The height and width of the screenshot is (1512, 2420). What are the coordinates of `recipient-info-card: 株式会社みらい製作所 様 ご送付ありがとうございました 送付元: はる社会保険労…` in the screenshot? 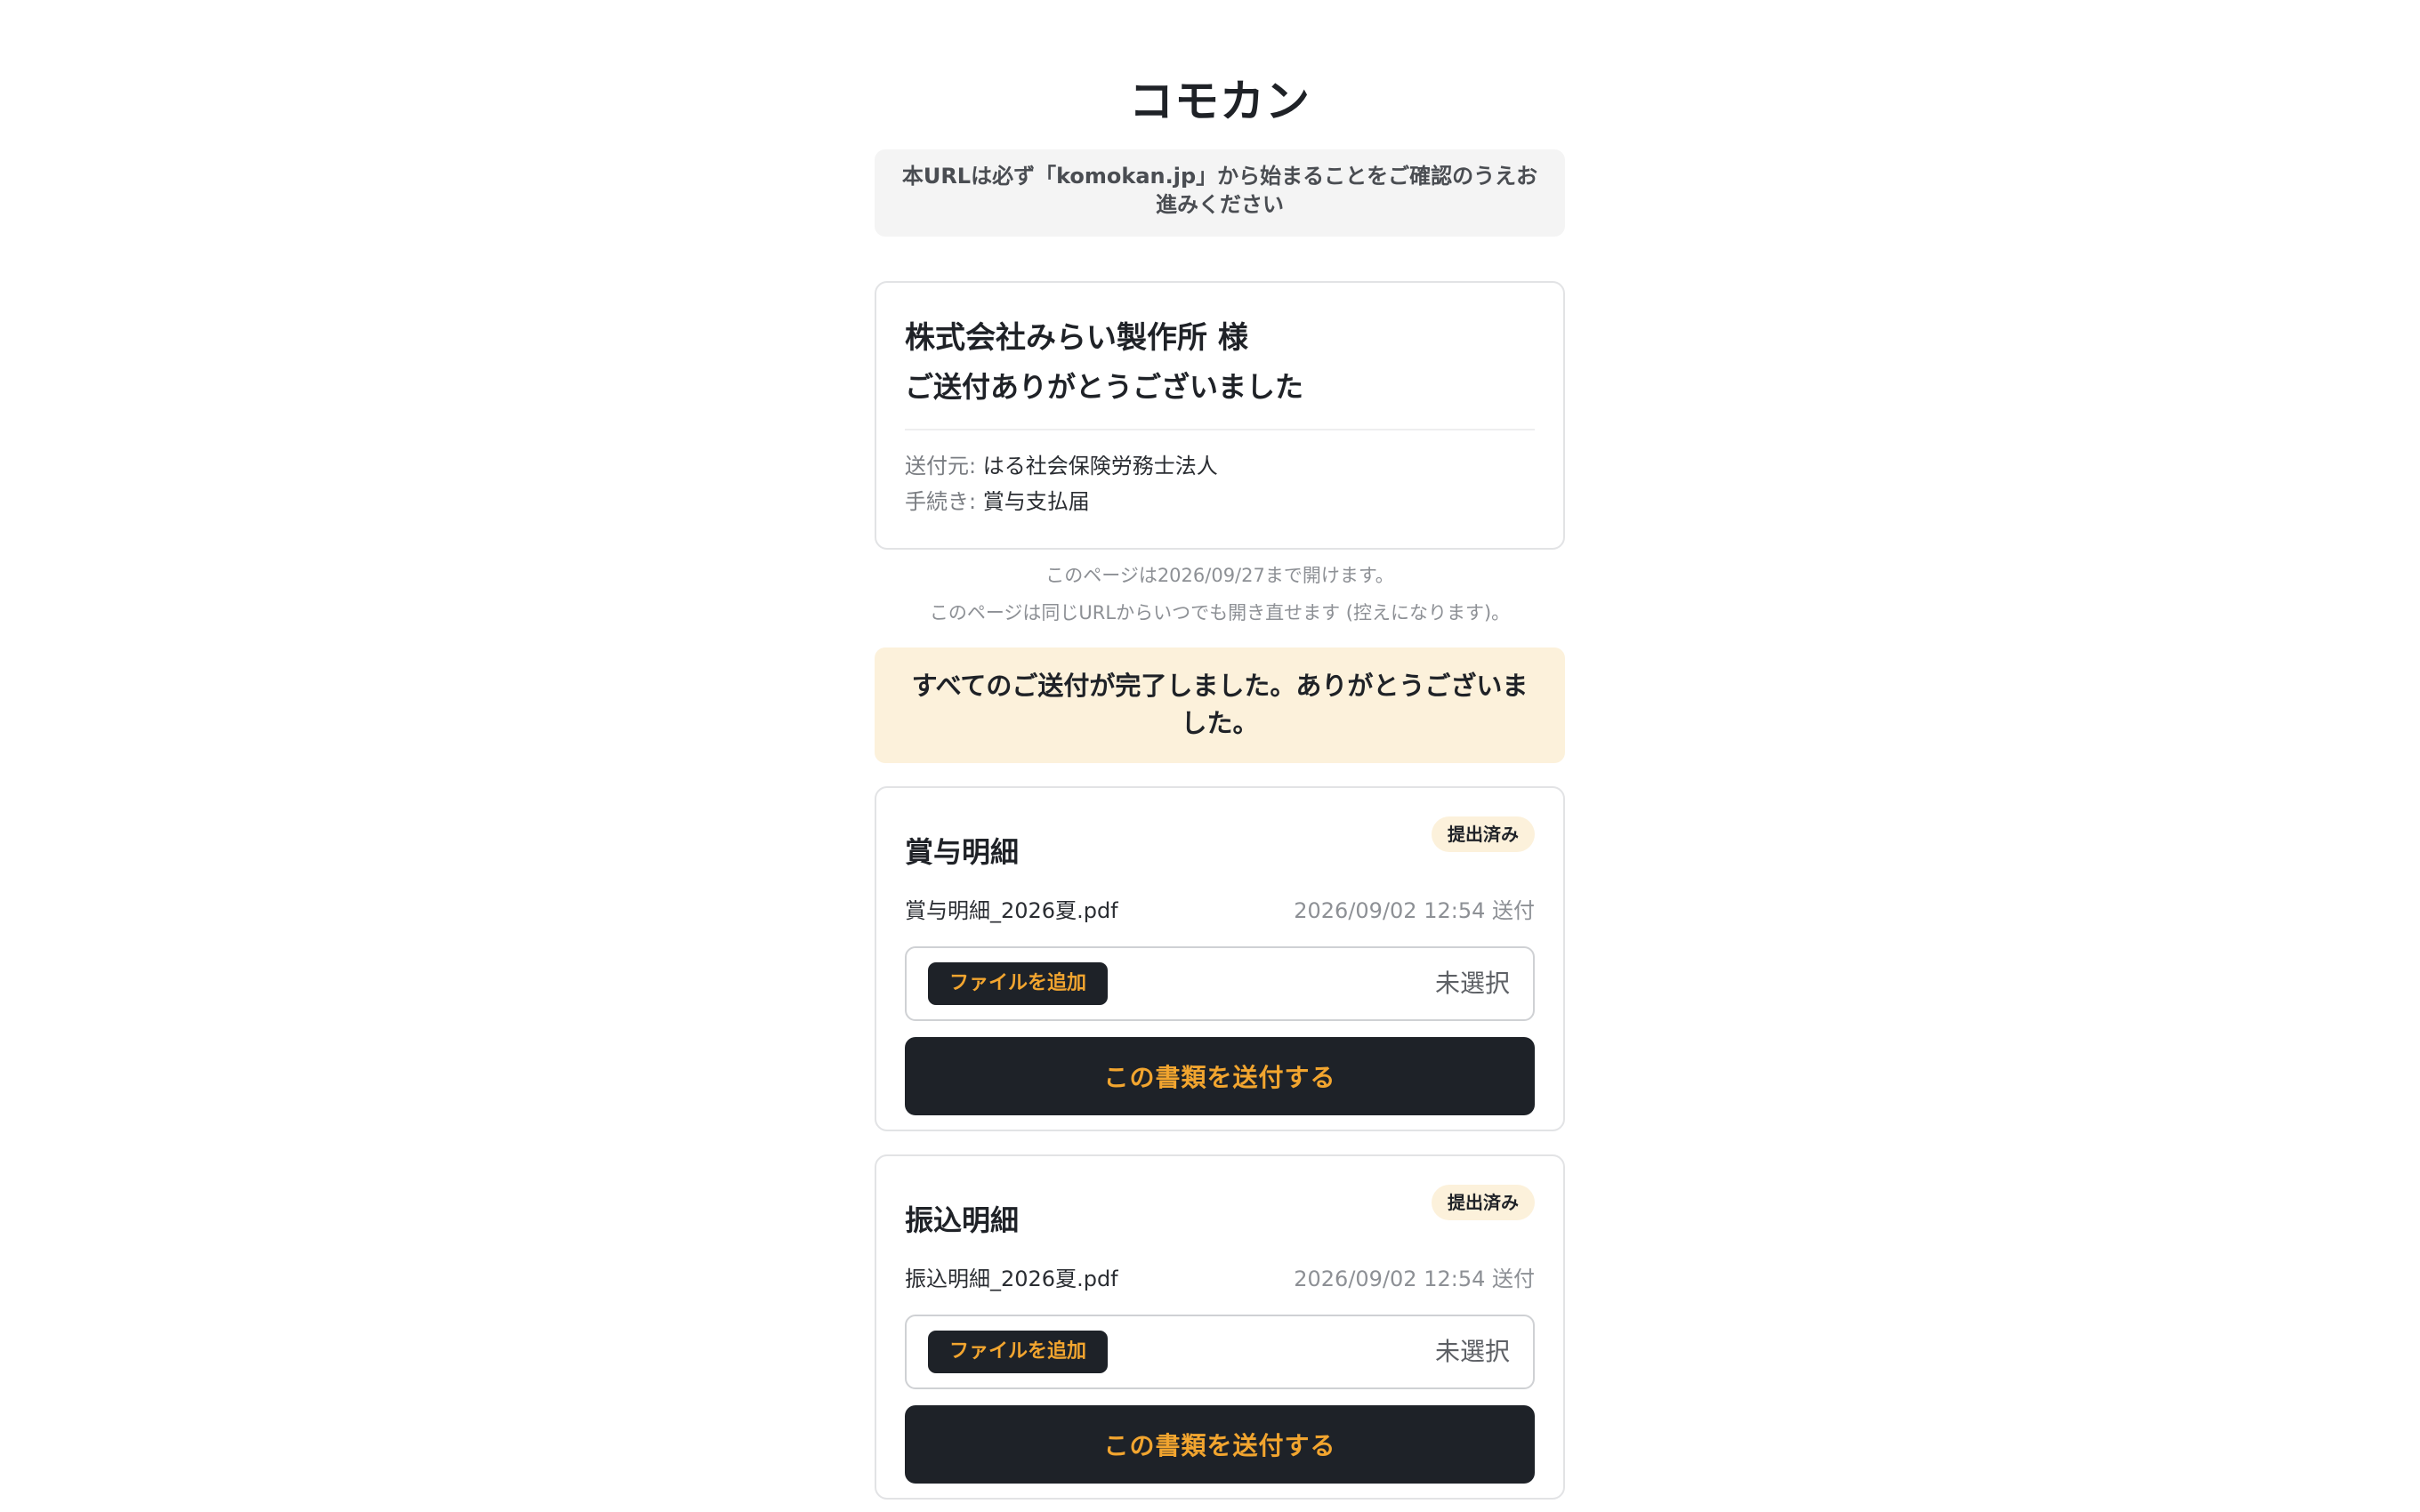 It's located at (1220, 415).